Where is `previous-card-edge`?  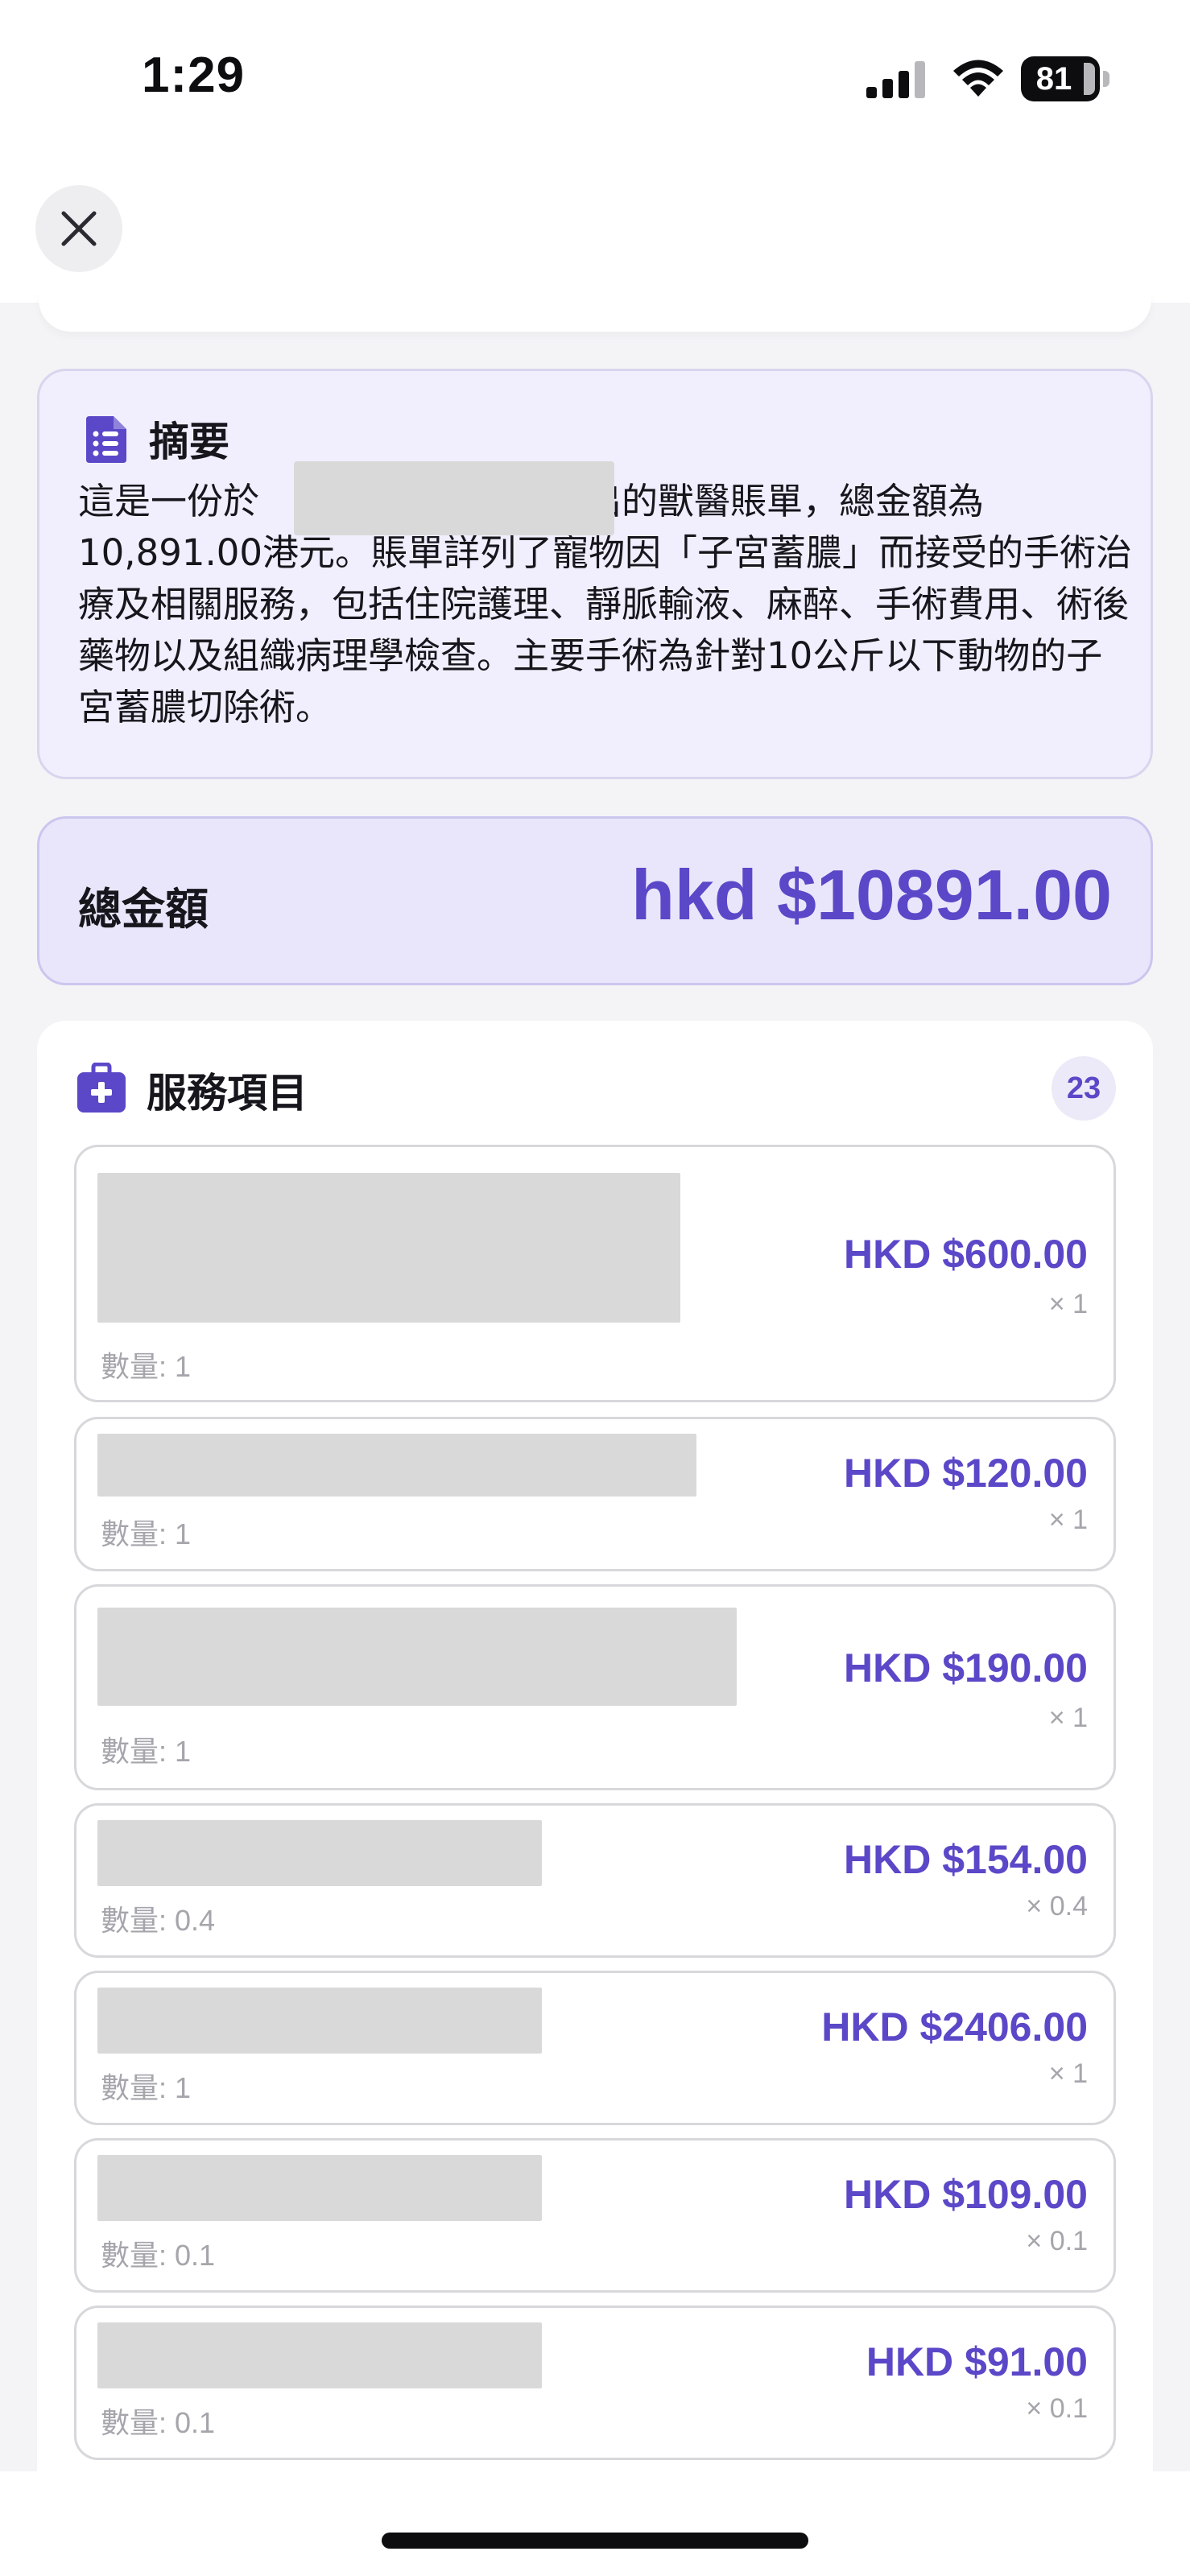
previous-card-edge is located at coordinates (595, 311).